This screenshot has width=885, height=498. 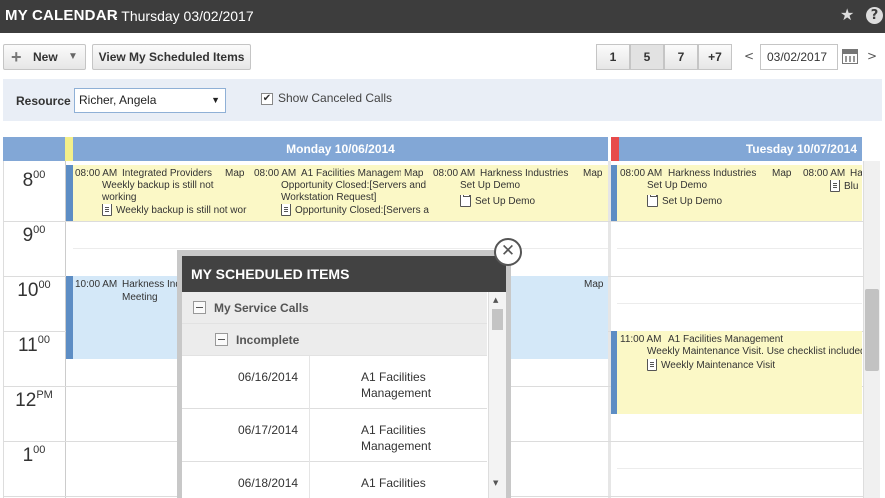 I want to click on plus-icon: +, so click(x=16, y=57).